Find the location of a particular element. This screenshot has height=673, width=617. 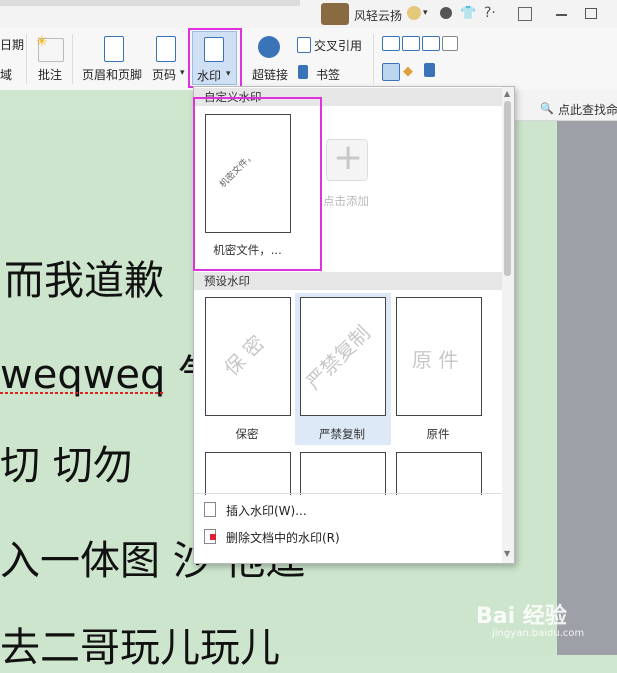

baidu-url: jingyan.baidu.com is located at coordinates (538, 633).